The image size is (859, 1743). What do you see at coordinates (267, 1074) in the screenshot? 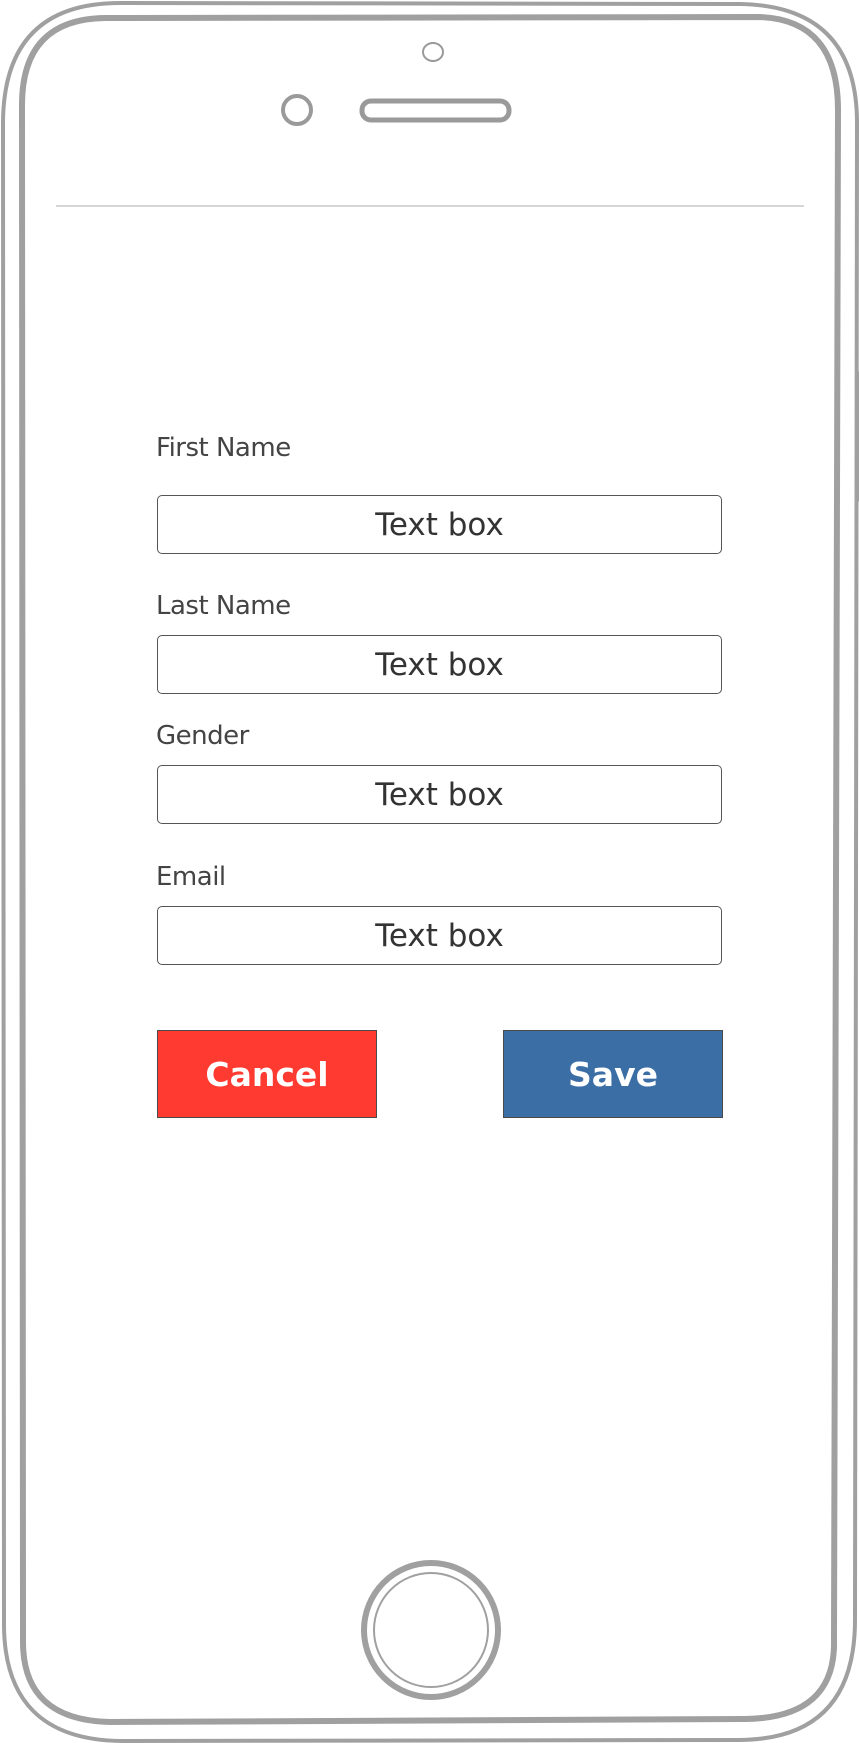
I see `cancel-button: Cancel` at bounding box center [267, 1074].